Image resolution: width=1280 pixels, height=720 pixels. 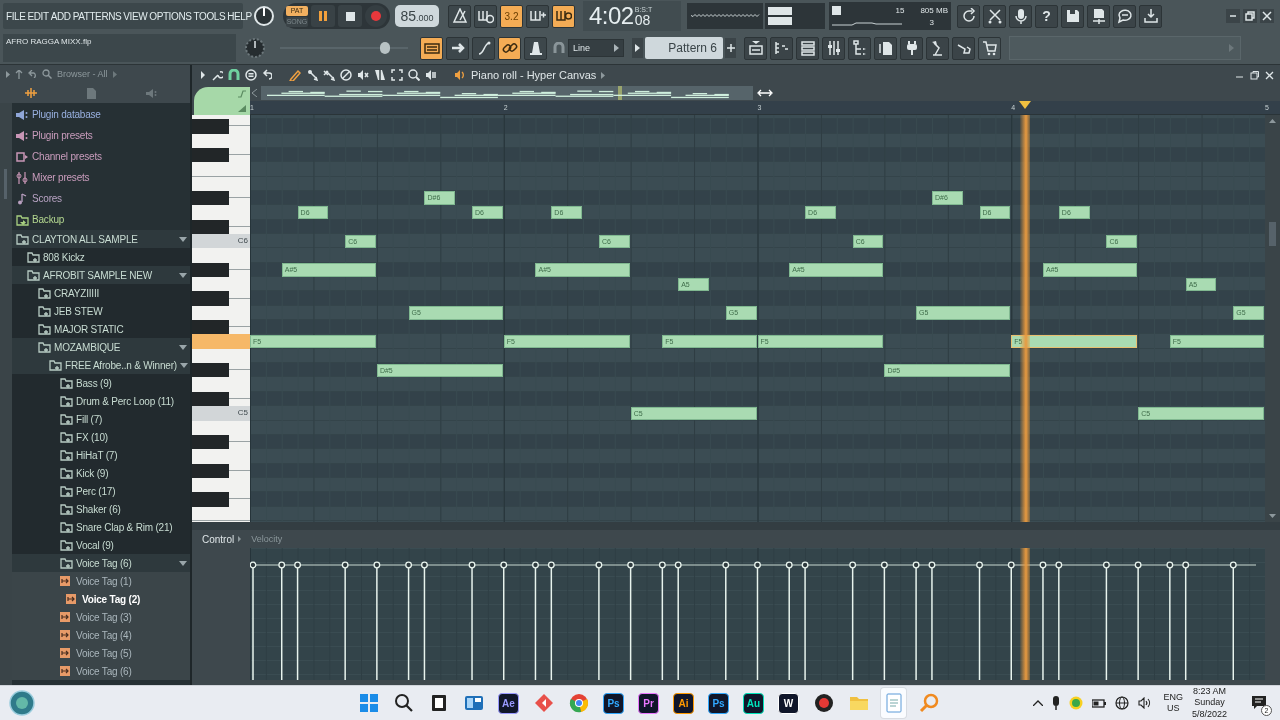 What do you see at coordinates (98, 509) in the screenshot?
I see `folder-item: Shaker (6)` at bounding box center [98, 509].